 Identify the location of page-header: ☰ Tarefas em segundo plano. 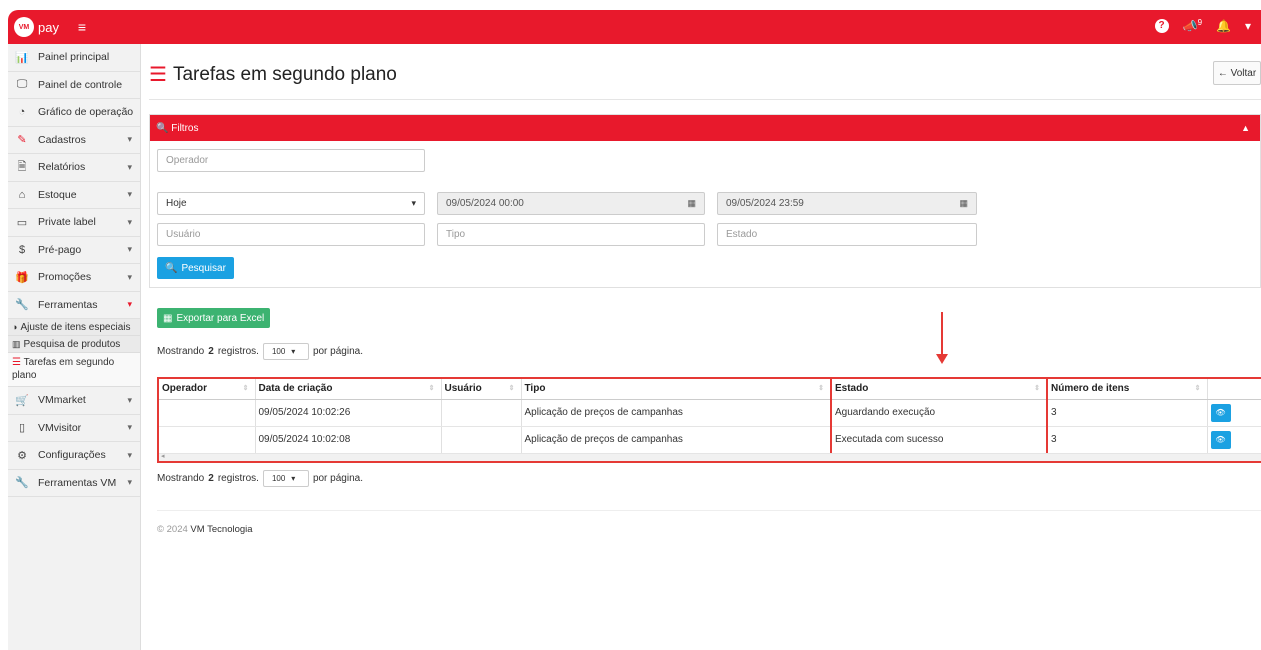
(273, 74).